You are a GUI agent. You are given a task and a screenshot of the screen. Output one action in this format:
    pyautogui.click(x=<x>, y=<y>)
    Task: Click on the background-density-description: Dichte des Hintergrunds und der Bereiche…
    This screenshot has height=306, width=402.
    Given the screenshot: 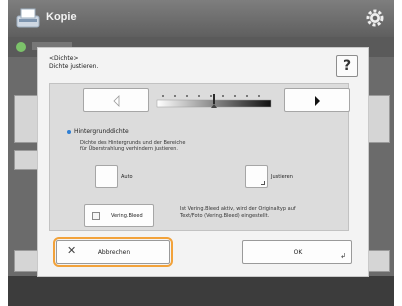 What is the action you would take?
    pyautogui.click(x=132, y=146)
    